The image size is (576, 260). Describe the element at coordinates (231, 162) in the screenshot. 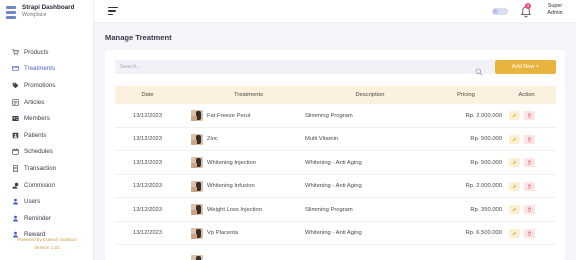

I see `treatment-name: Whitening Injection` at that location.